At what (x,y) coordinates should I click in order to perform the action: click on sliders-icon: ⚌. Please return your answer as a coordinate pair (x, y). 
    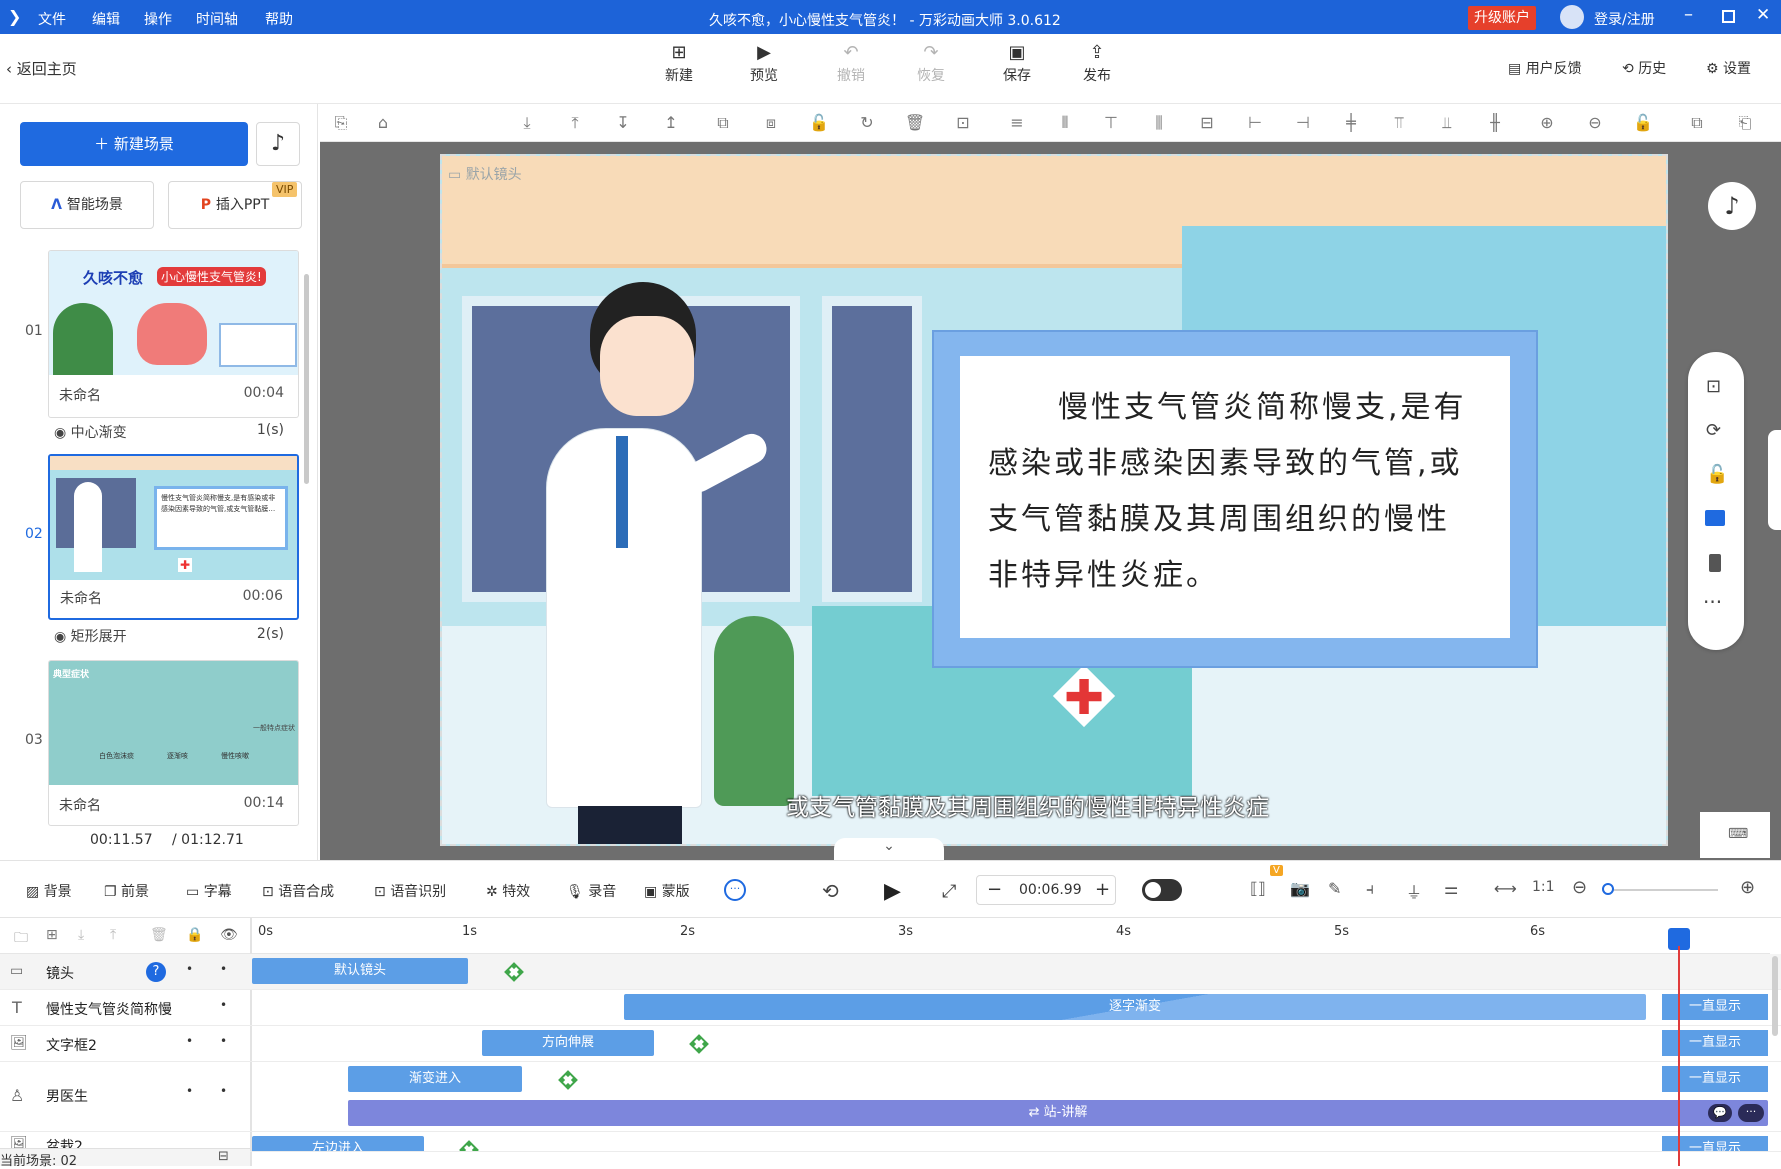
    Looking at the image, I should click on (1451, 888).